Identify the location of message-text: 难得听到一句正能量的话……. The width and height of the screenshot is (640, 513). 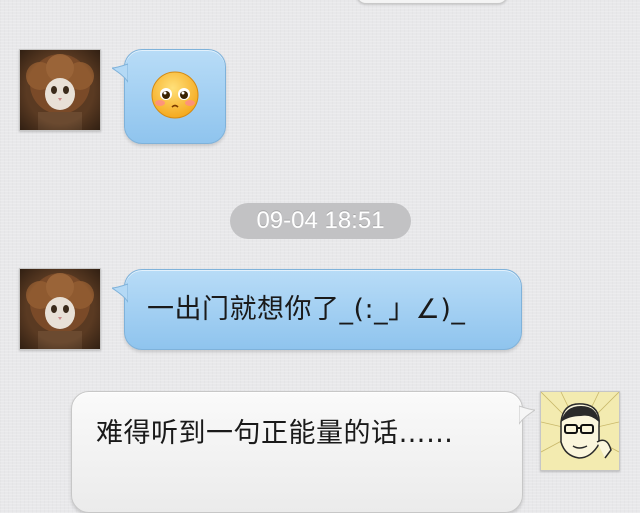
(275, 433).